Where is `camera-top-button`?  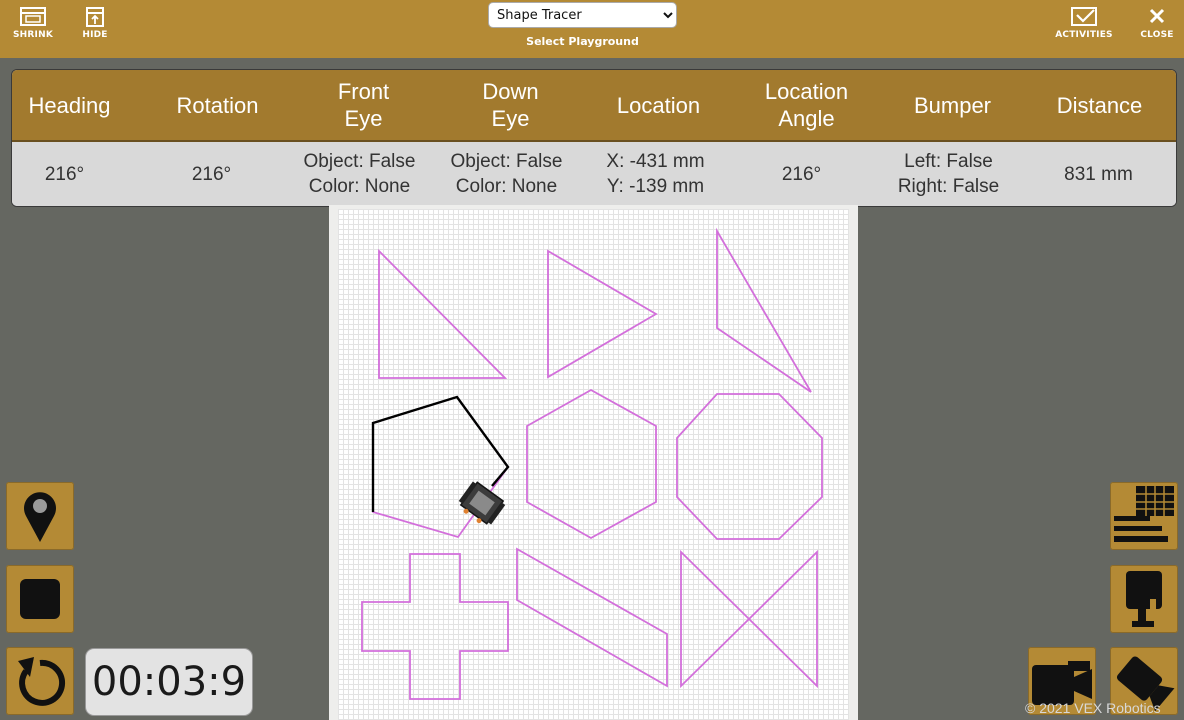
camera-top-button is located at coordinates (1144, 599).